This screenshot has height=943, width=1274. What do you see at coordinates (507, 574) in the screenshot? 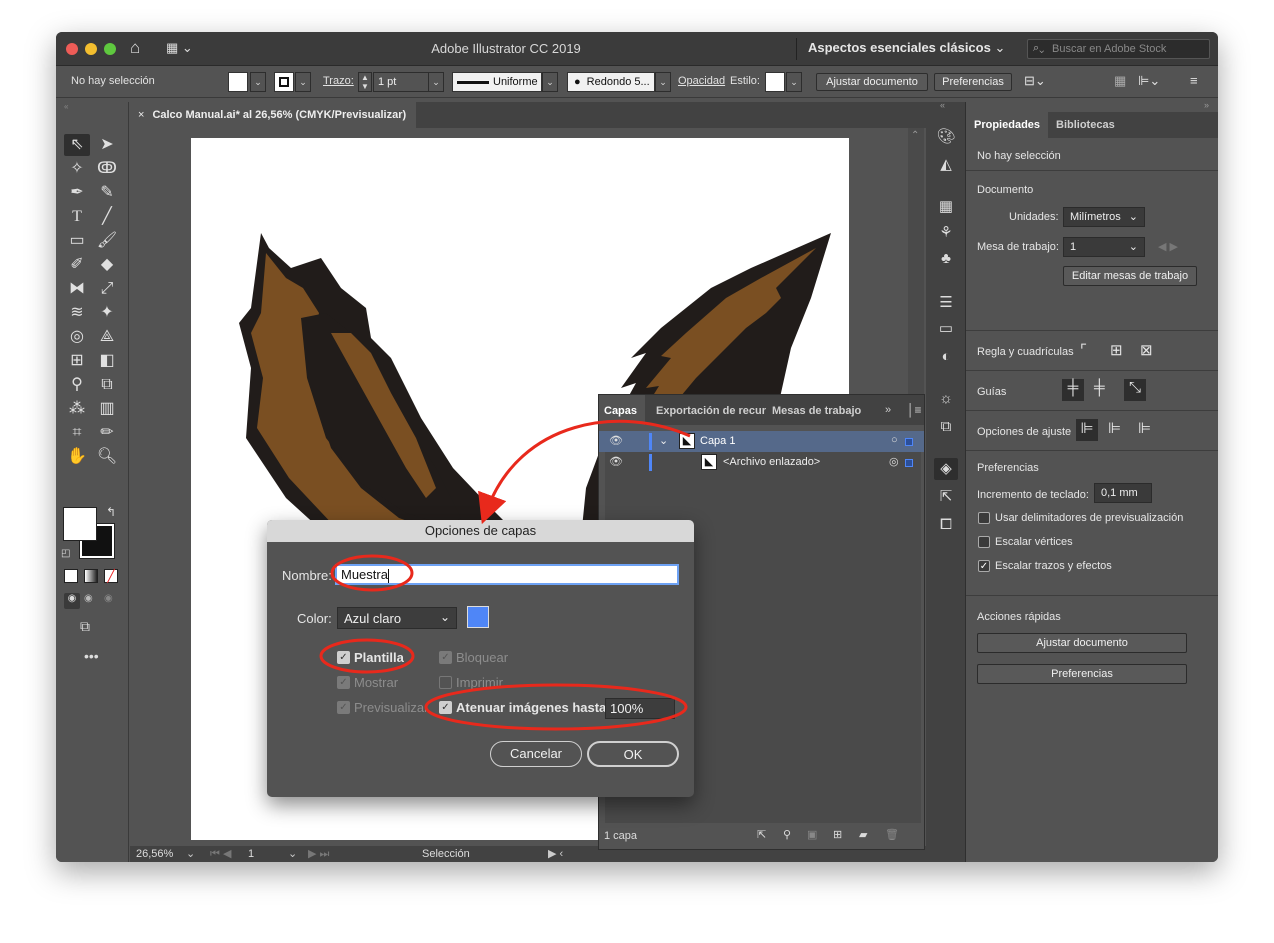
I see `layer-name-input: Muestra` at bounding box center [507, 574].